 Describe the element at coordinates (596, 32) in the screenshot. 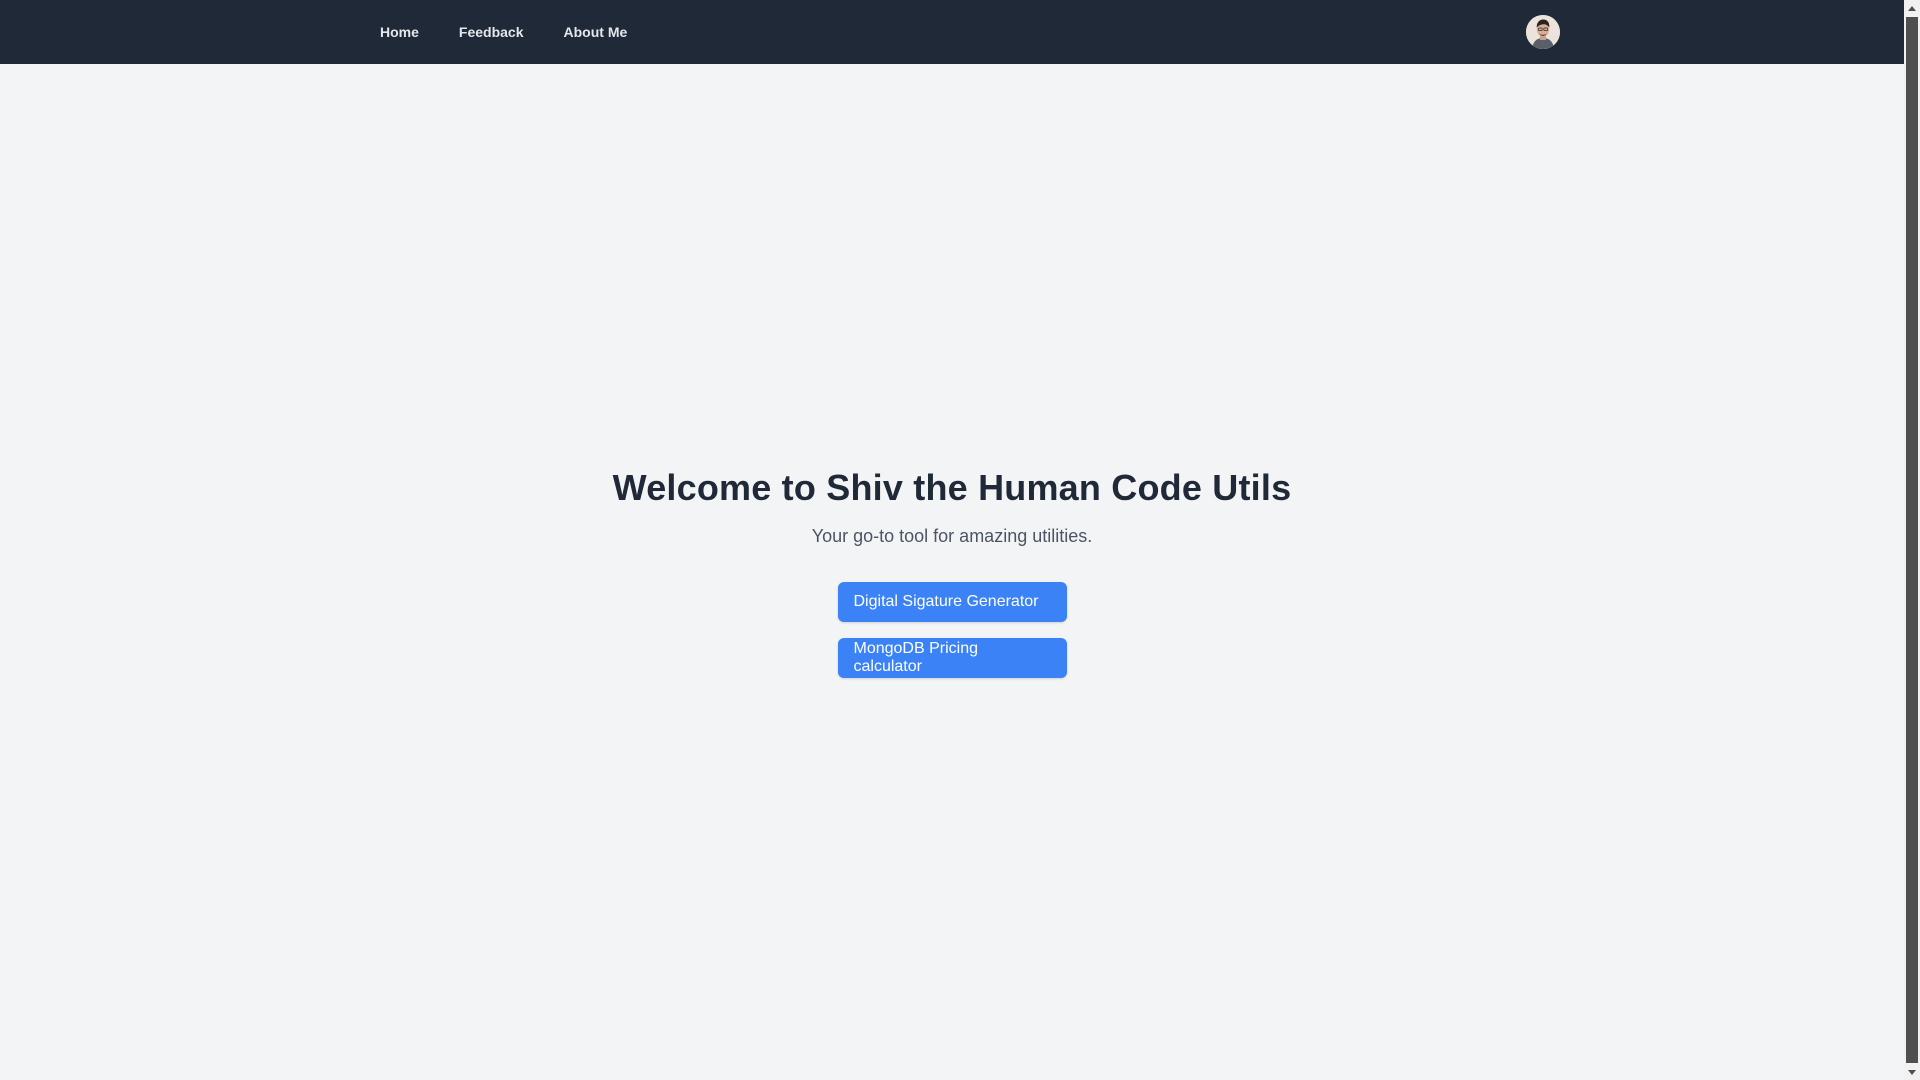

I see `nav-link-about-me: About Me` at that location.